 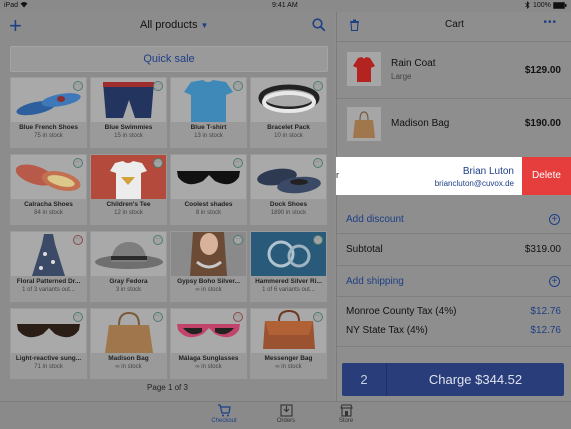 I want to click on product-card: ··· Calracha Shoes 84 in stock, so click(x=48, y=189).